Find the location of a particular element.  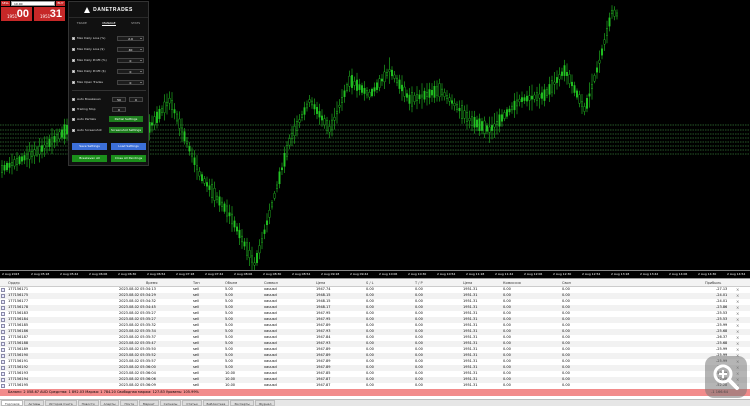

terminal-tab: Почта is located at coordinates (129, 403).